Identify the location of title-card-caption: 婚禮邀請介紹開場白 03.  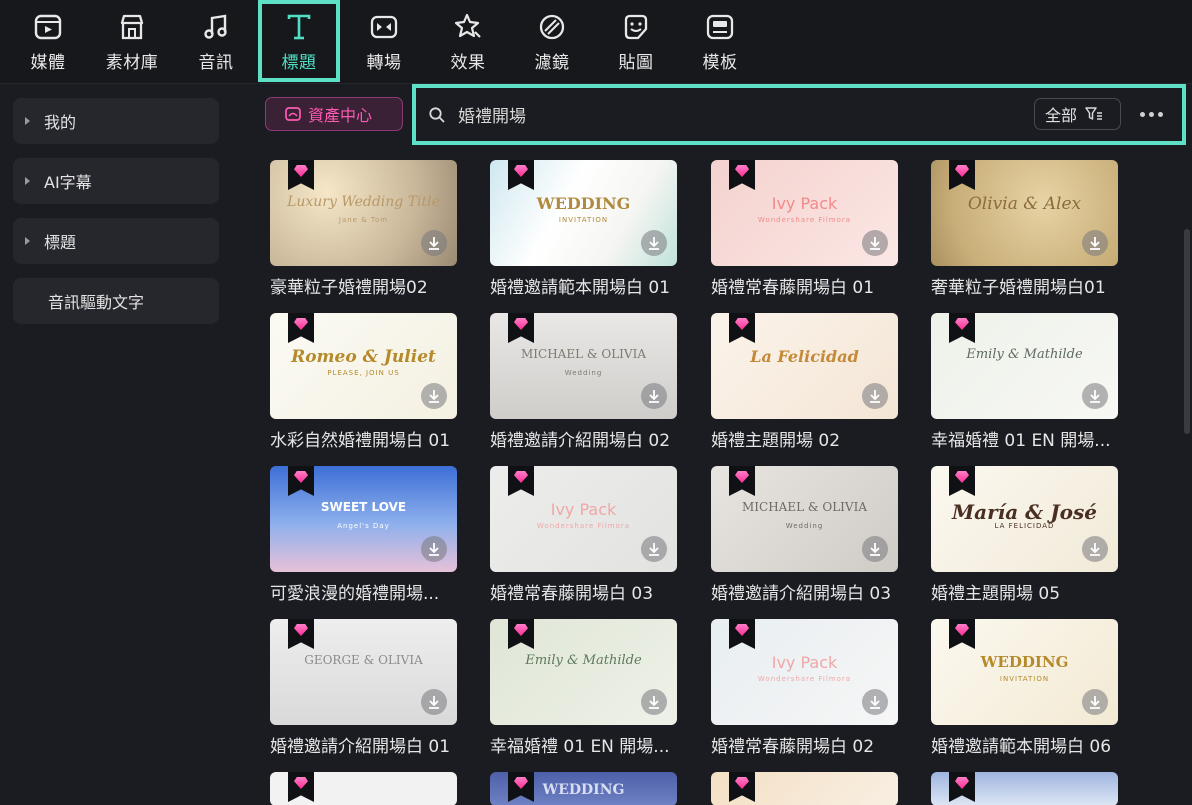
(801, 594).